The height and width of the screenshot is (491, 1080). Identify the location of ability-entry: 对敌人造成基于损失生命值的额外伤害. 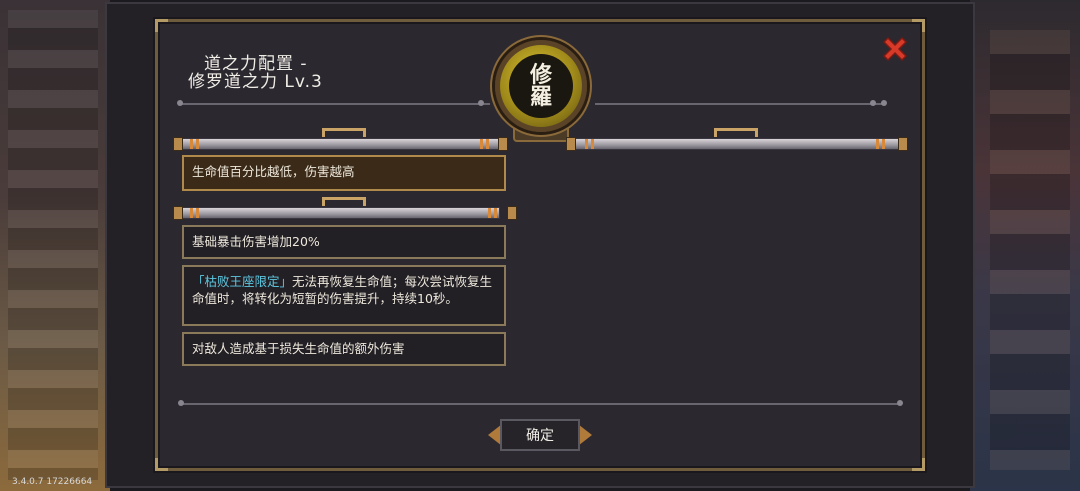
(344, 349).